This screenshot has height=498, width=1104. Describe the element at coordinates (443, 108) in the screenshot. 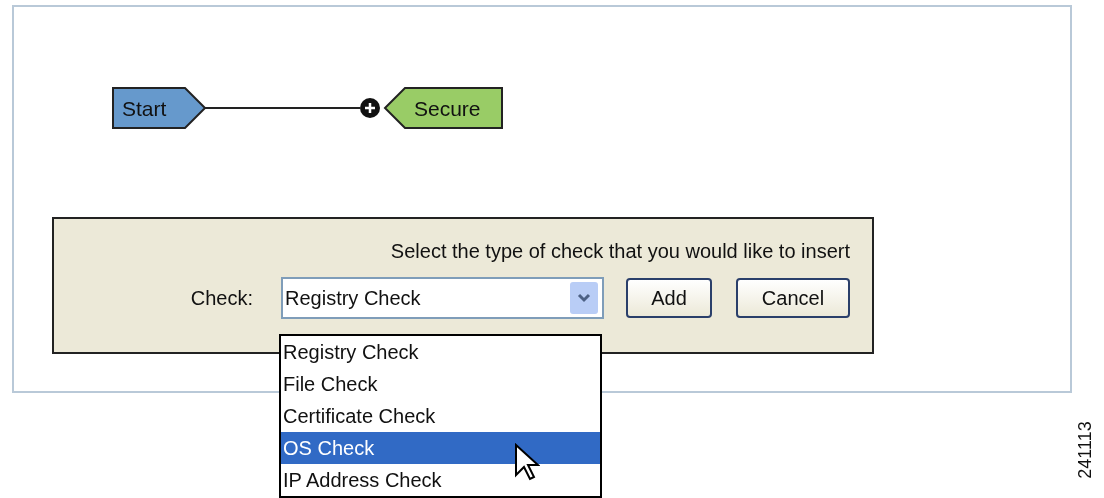

I see `end-node: Secure` at that location.